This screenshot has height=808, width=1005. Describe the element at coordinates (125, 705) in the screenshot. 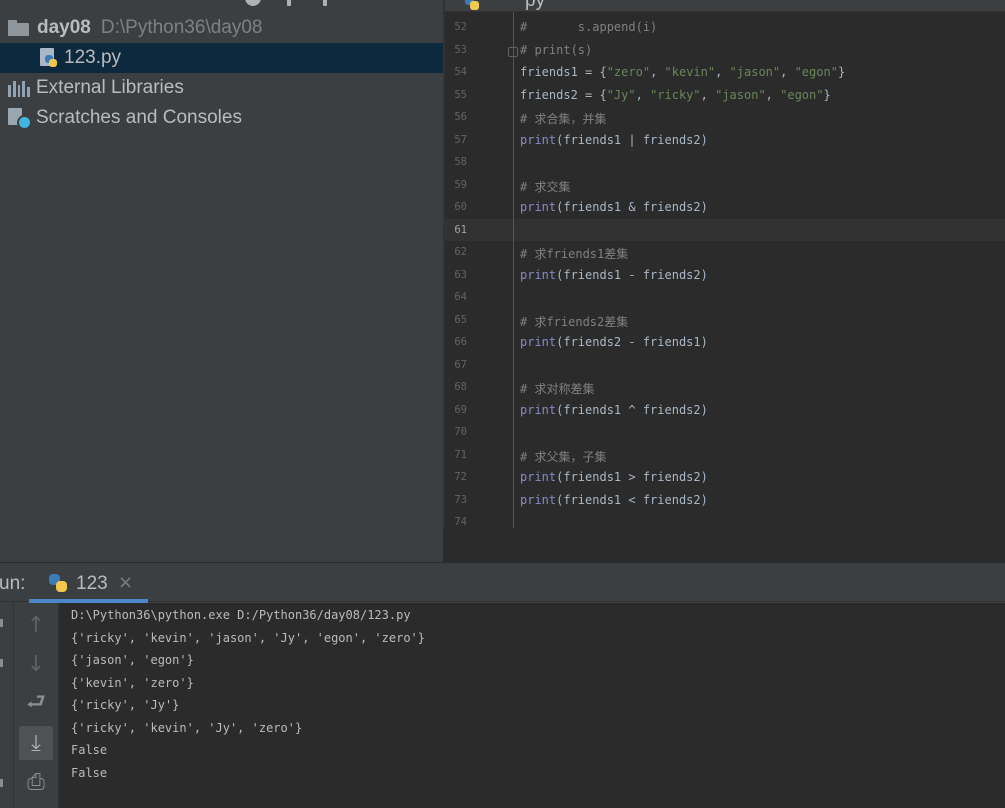

I see `console-line: {'ricky', 'Jy'}` at that location.